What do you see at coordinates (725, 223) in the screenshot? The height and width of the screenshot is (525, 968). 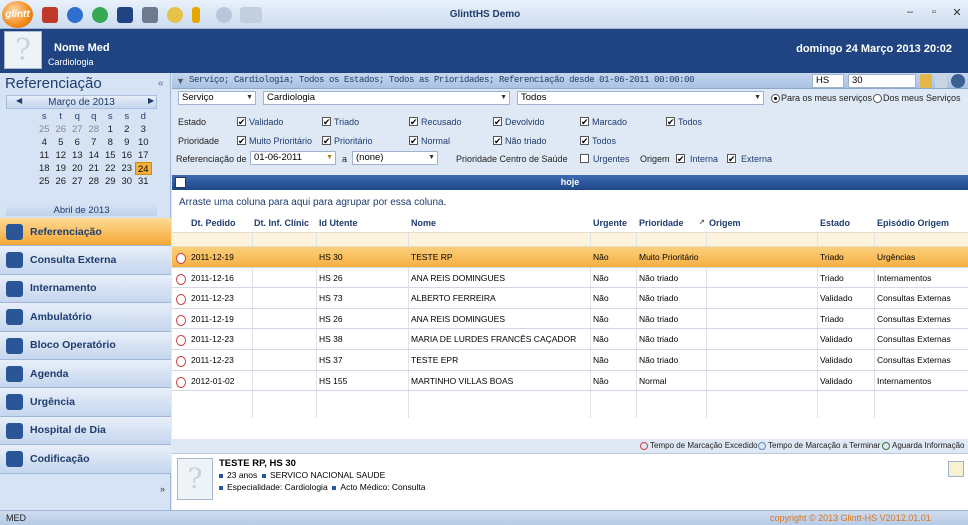 I see `column-header: Origem` at bounding box center [725, 223].